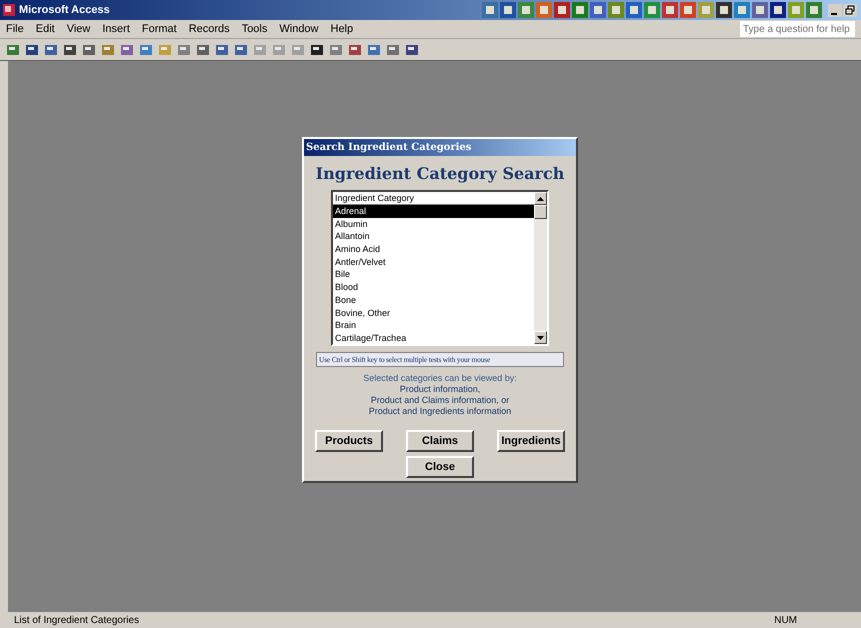  I want to click on list-item: Blood, so click(433, 287).